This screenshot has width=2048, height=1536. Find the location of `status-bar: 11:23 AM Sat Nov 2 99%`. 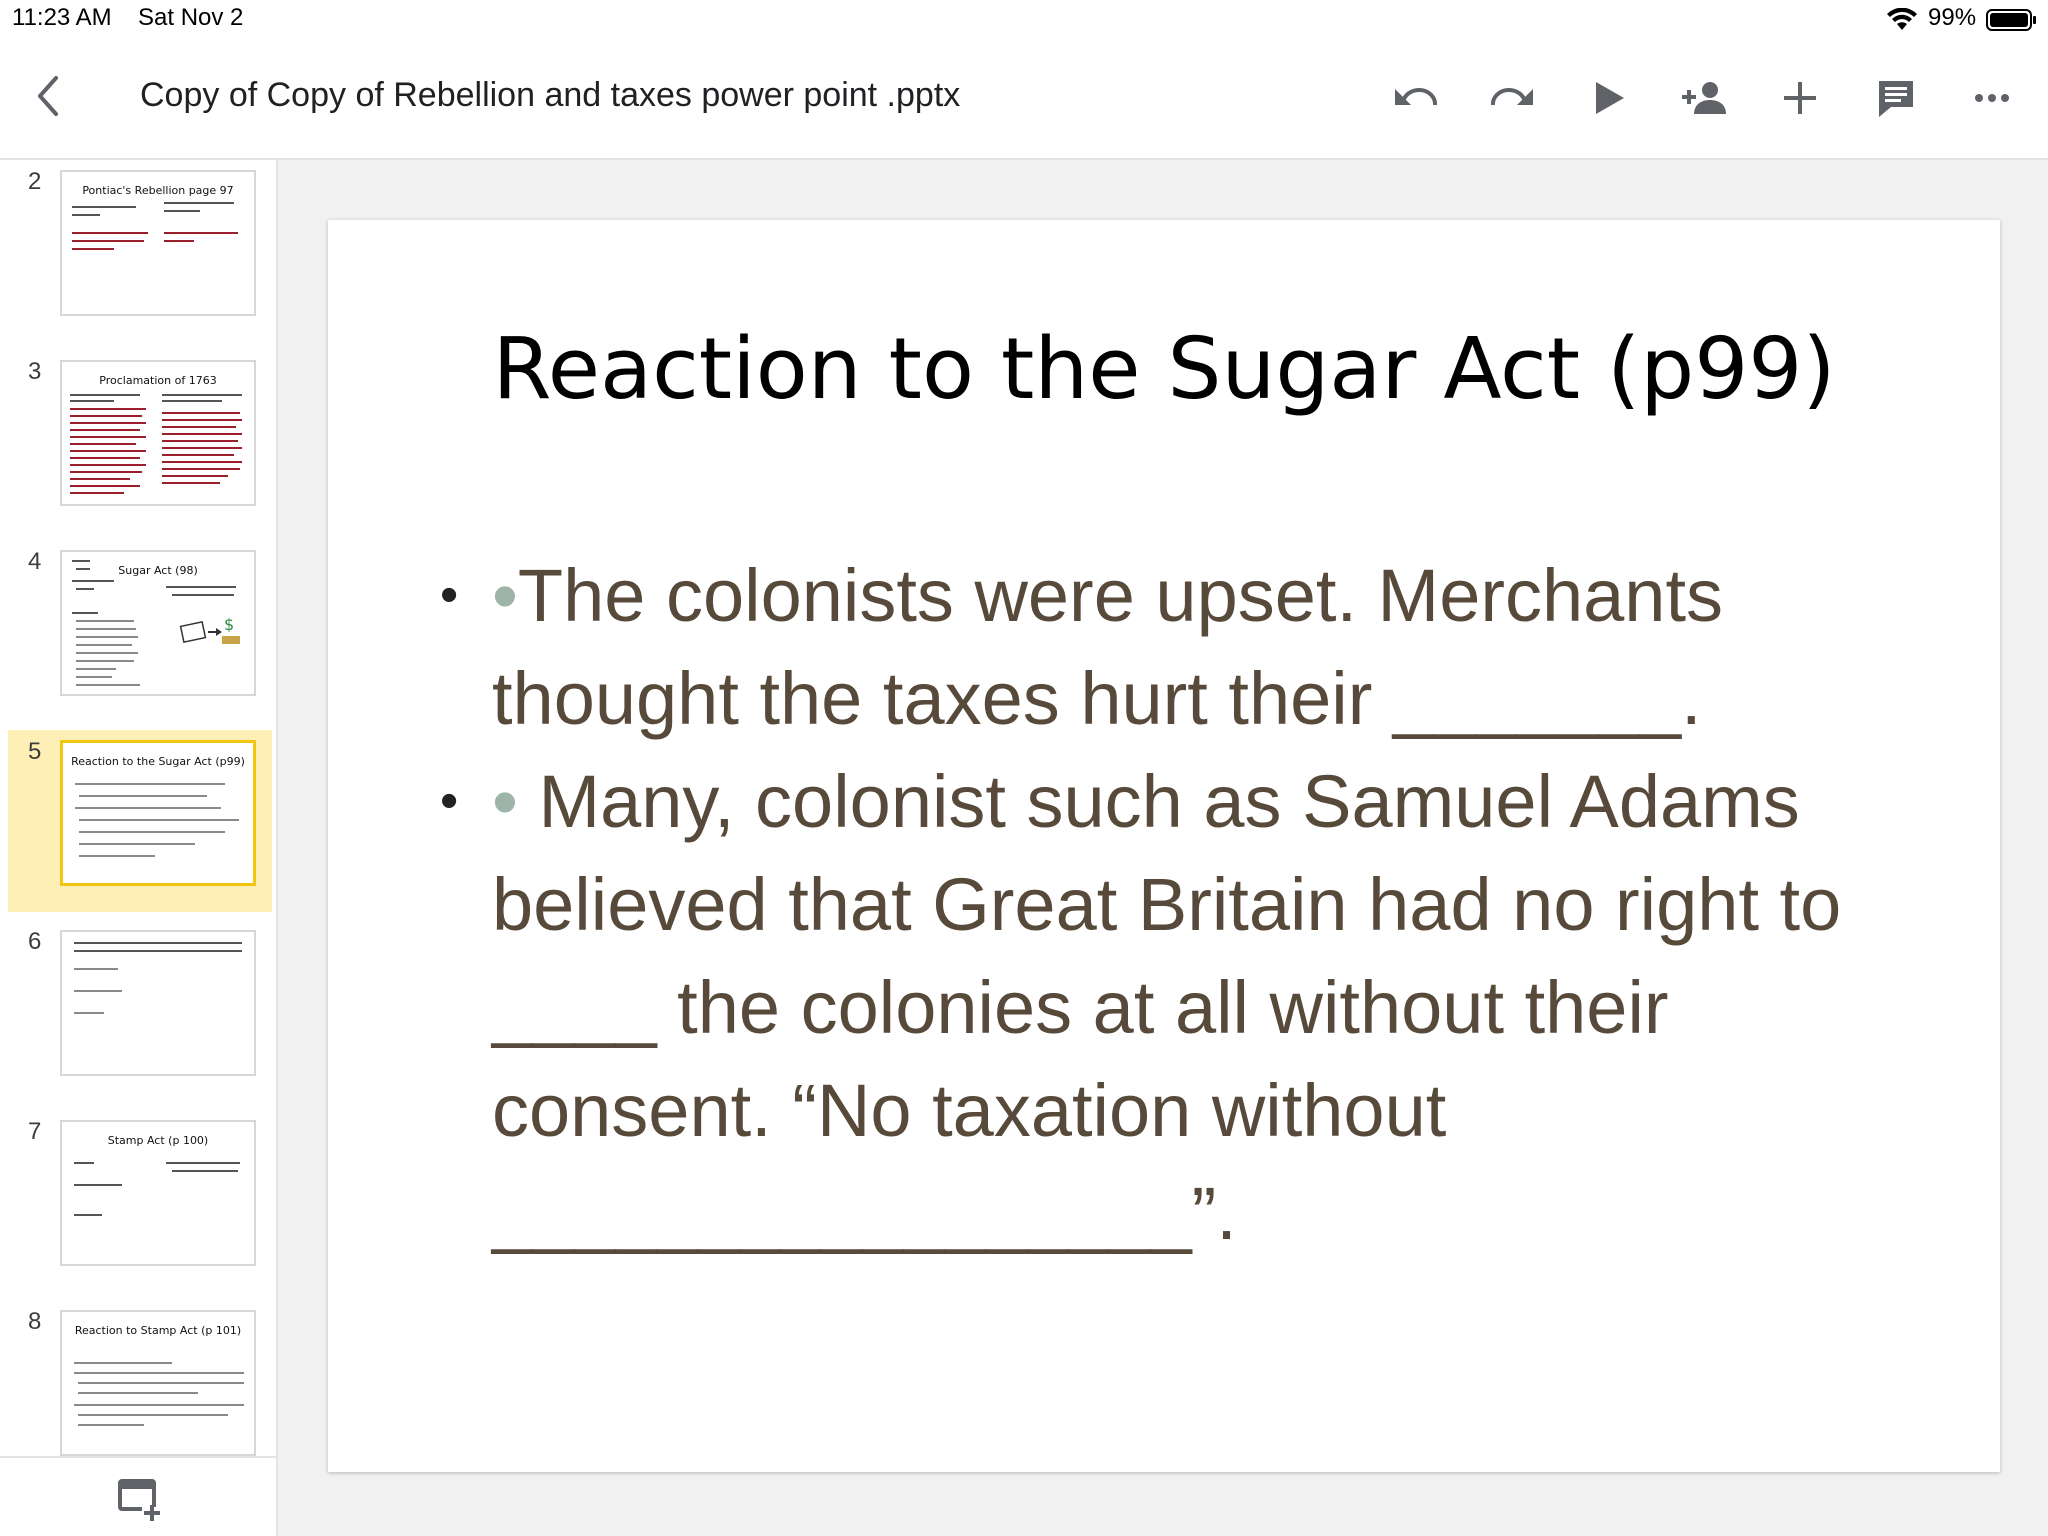

status-bar: 11:23 AM Sat Nov 2 99% is located at coordinates (1024, 20).